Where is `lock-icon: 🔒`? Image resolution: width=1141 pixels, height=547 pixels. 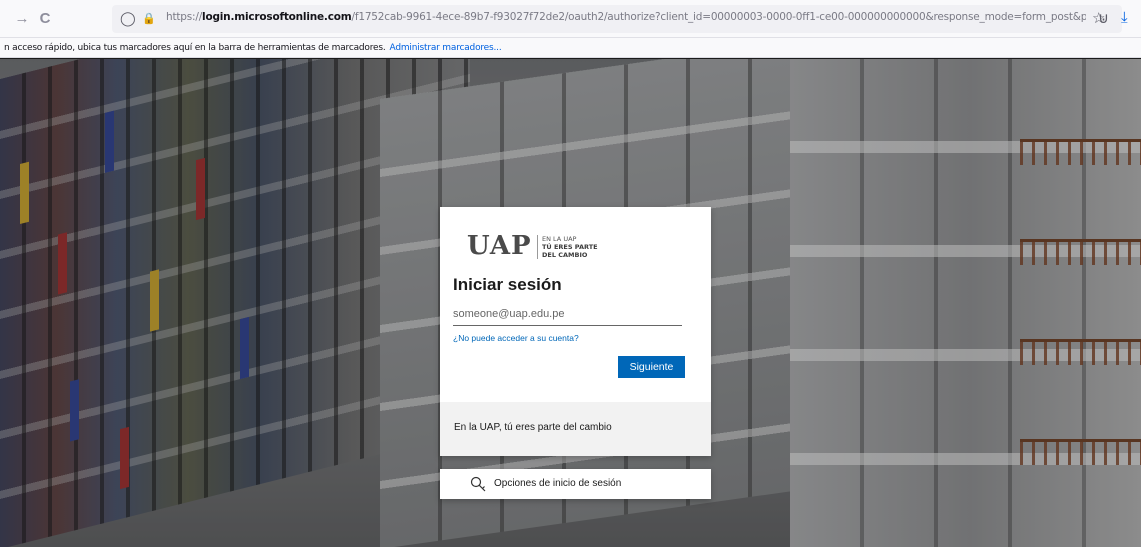
lock-icon: 🔒 is located at coordinates (149, 18).